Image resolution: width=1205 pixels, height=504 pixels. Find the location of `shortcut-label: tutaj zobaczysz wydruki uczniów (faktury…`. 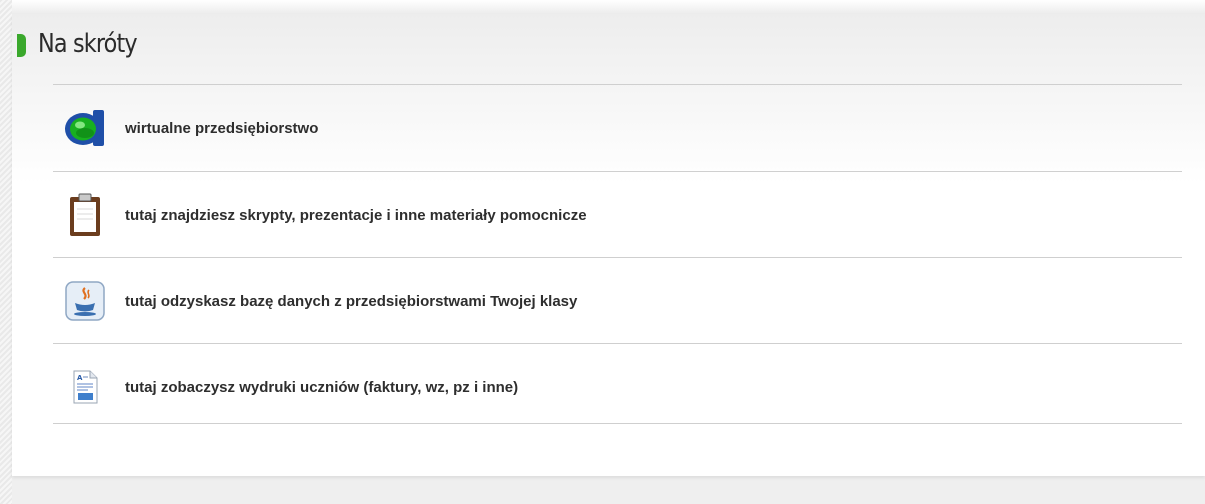

shortcut-label: tutaj zobaczysz wydruki uczniów (faktury… is located at coordinates (321, 387).